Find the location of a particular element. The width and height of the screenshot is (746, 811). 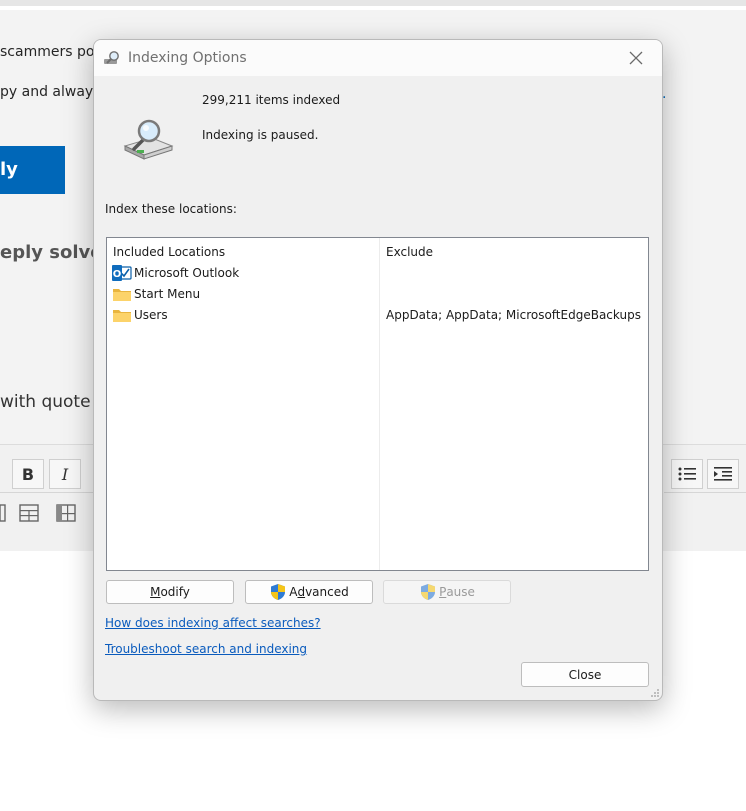

how-indexing-affects-searches-link: How does indexing affect searches? is located at coordinates (213, 623).